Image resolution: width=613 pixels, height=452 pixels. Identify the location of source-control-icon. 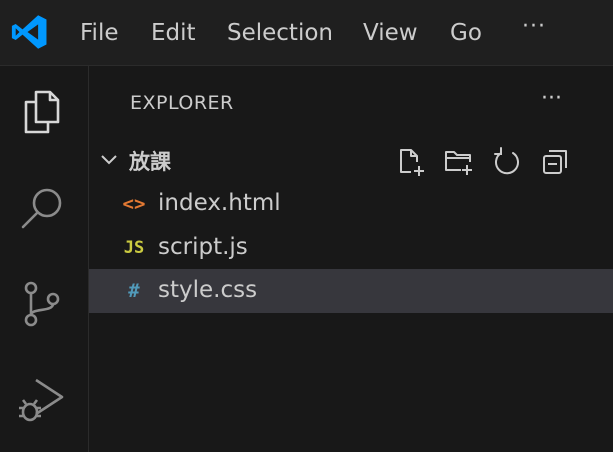
(42, 304).